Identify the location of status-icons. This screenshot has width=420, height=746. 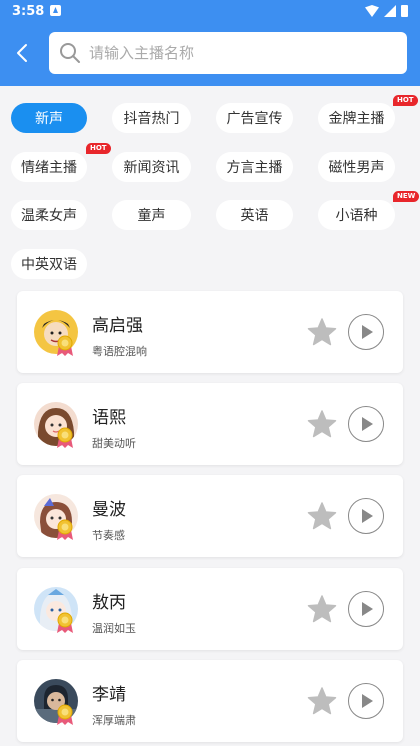
(386, 11).